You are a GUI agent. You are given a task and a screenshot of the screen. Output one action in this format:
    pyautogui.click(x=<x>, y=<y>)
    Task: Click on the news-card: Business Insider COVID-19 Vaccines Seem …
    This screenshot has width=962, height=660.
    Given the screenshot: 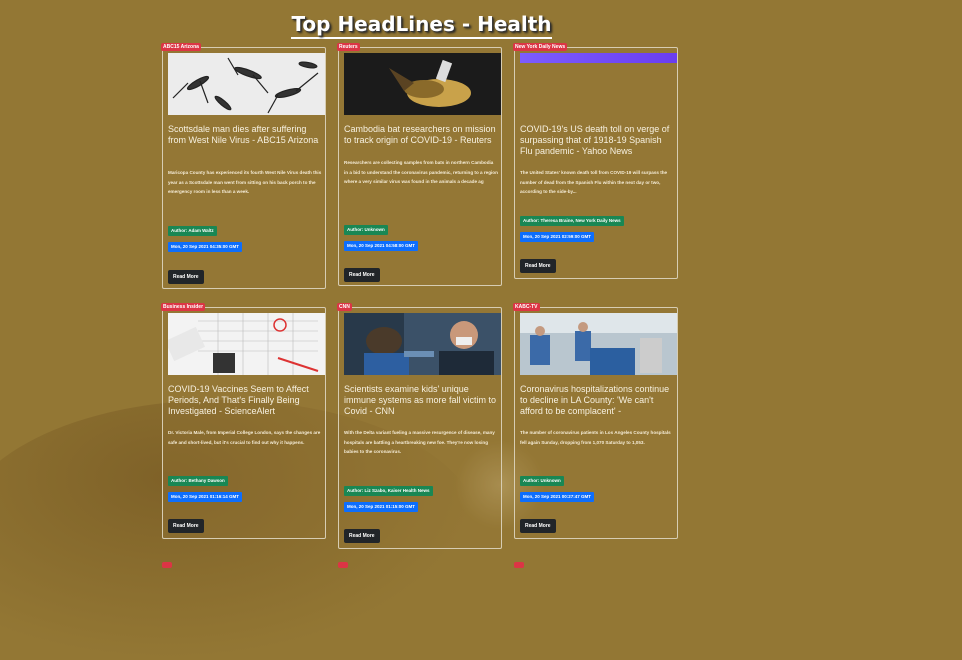 What is the action you would take?
    pyautogui.click(x=243, y=421)
    